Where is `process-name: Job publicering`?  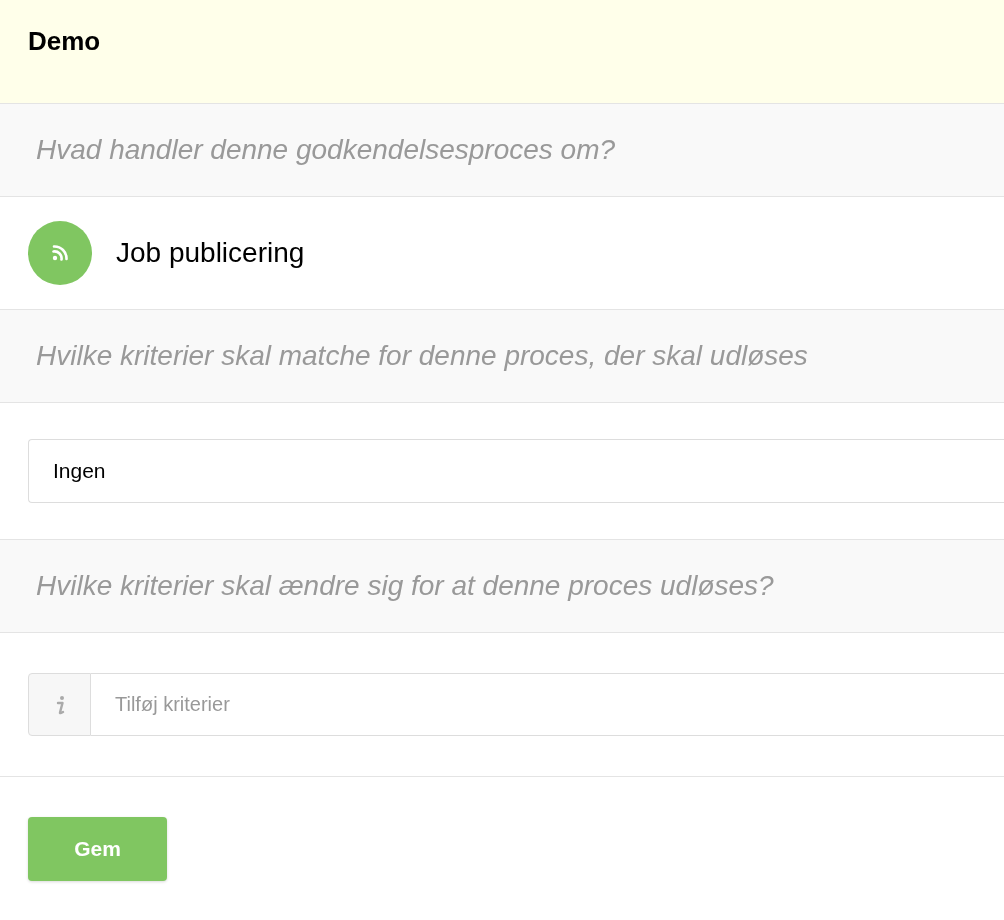 process-name: Job publicering is located at coordinates (210, 253).